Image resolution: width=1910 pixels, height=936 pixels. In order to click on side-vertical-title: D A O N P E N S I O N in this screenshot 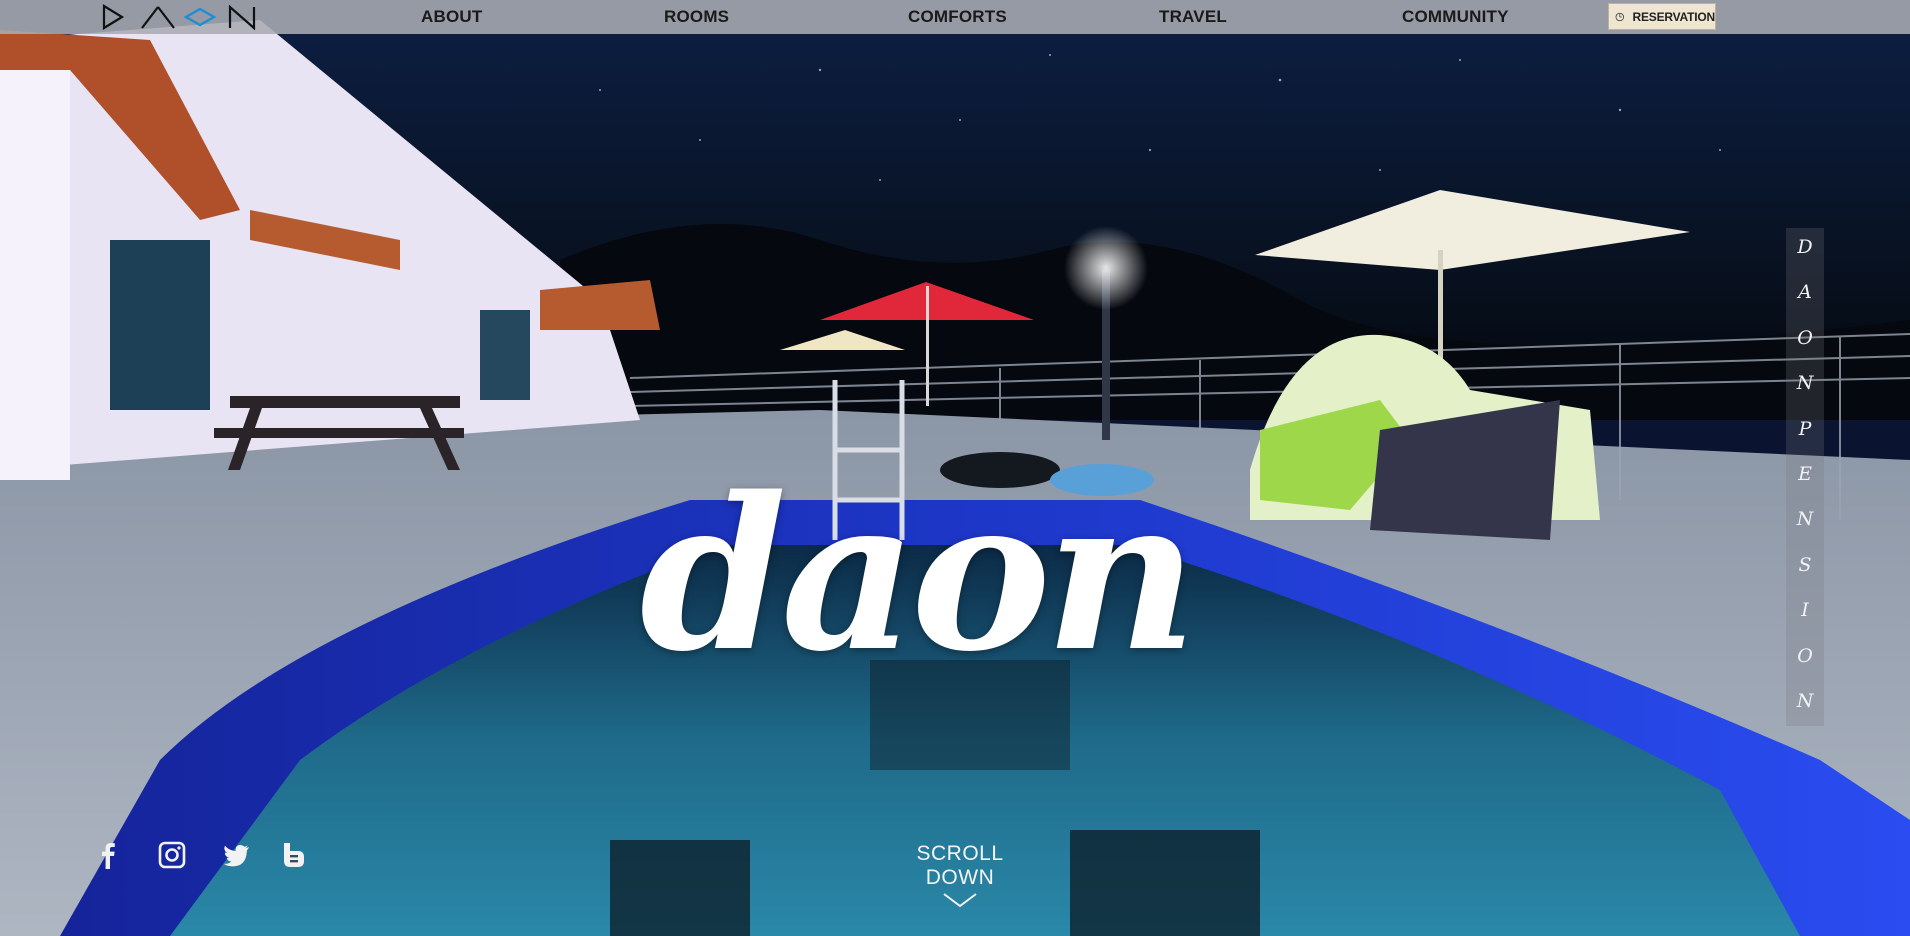, I will do `click(1805, 477)`.